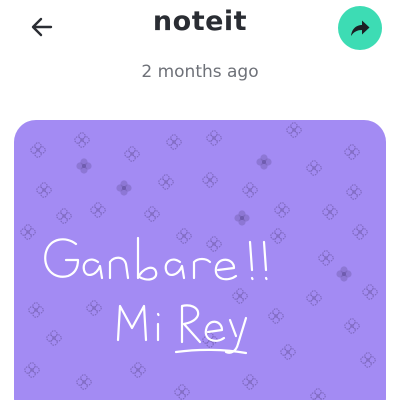 This screenshot has height=400, width=400. Describe the element at coordinates (200, 72) in the screenshot. I see `note-timestamp: 2 months ago` at that location.